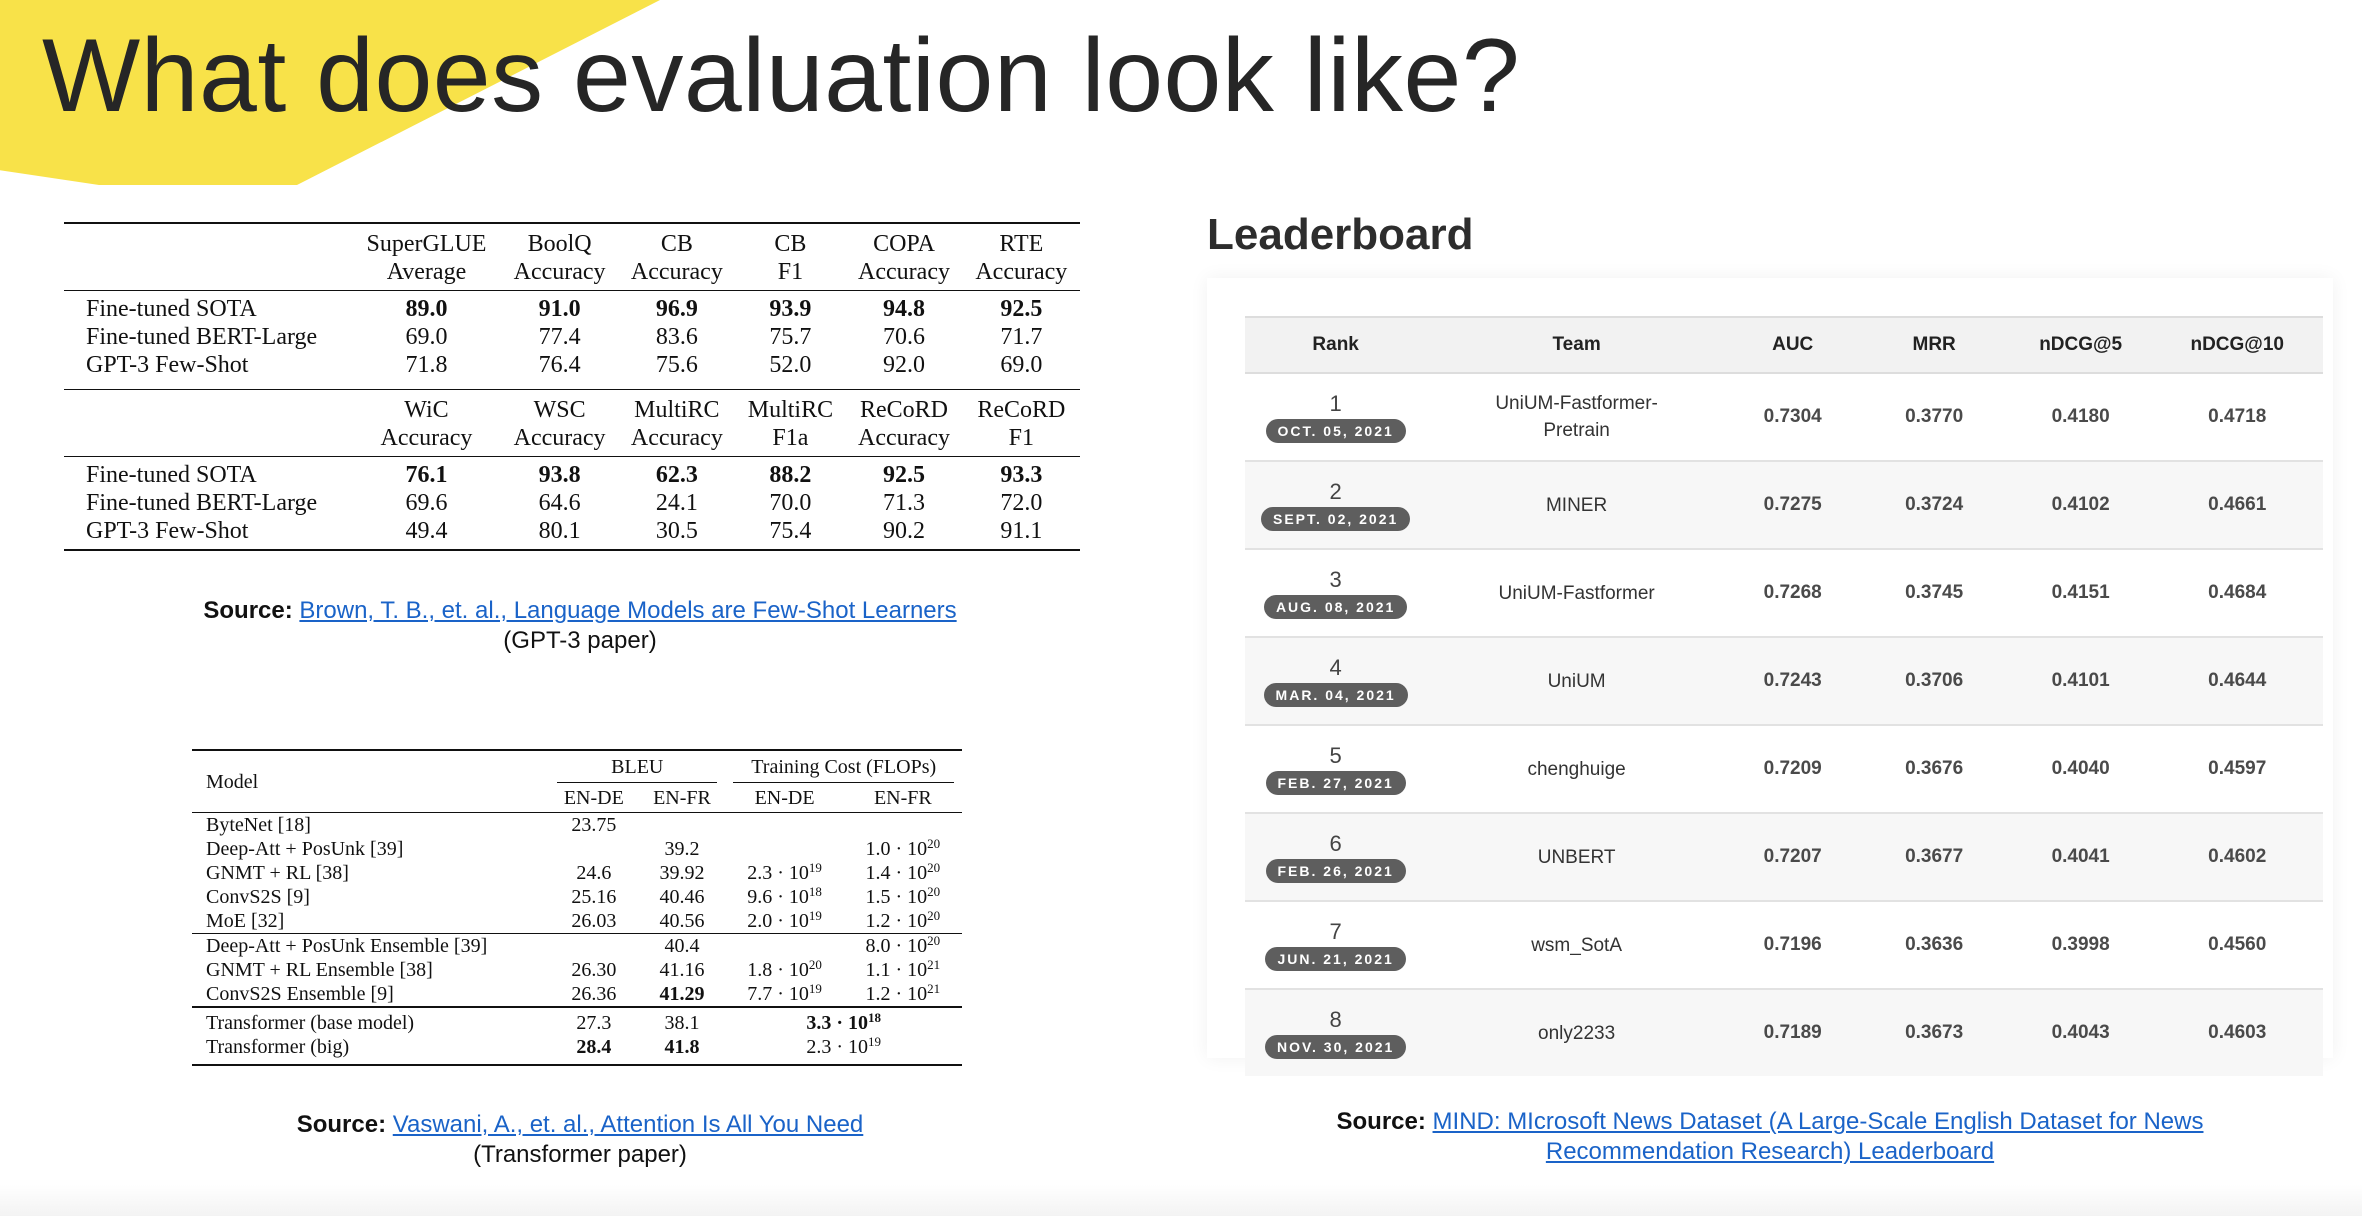 The image size is (2362, 1216). I want to click on col-header: MultiRC F1a, so click(790, 424).